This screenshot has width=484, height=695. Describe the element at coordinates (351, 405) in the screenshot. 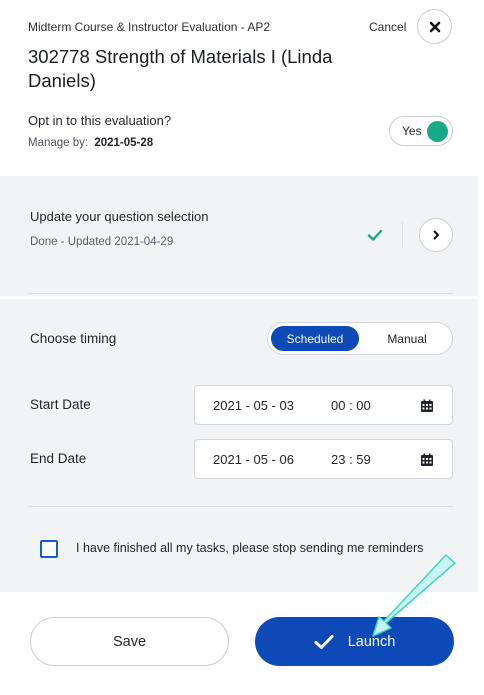

I see `start-time-value: 00` at that location.